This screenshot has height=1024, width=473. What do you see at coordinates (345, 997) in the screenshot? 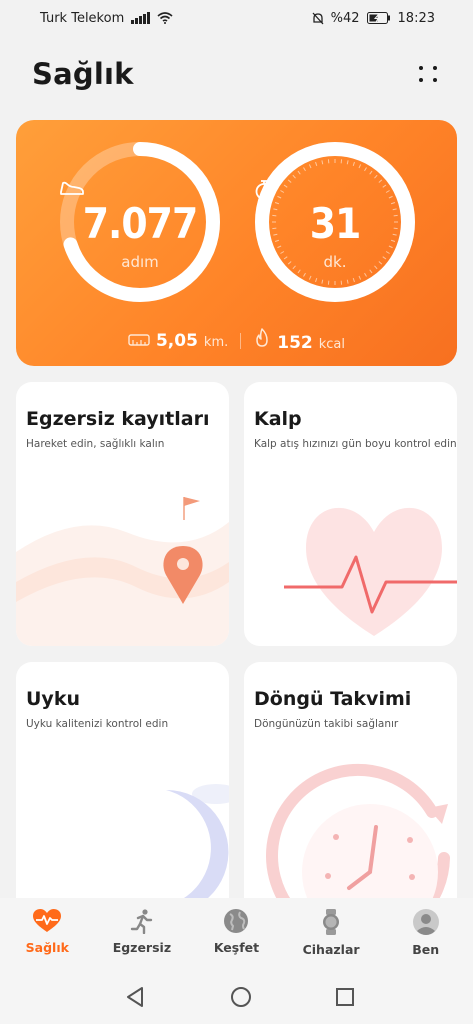
I see `recents-square-icon` at bounding box center [345, 997].